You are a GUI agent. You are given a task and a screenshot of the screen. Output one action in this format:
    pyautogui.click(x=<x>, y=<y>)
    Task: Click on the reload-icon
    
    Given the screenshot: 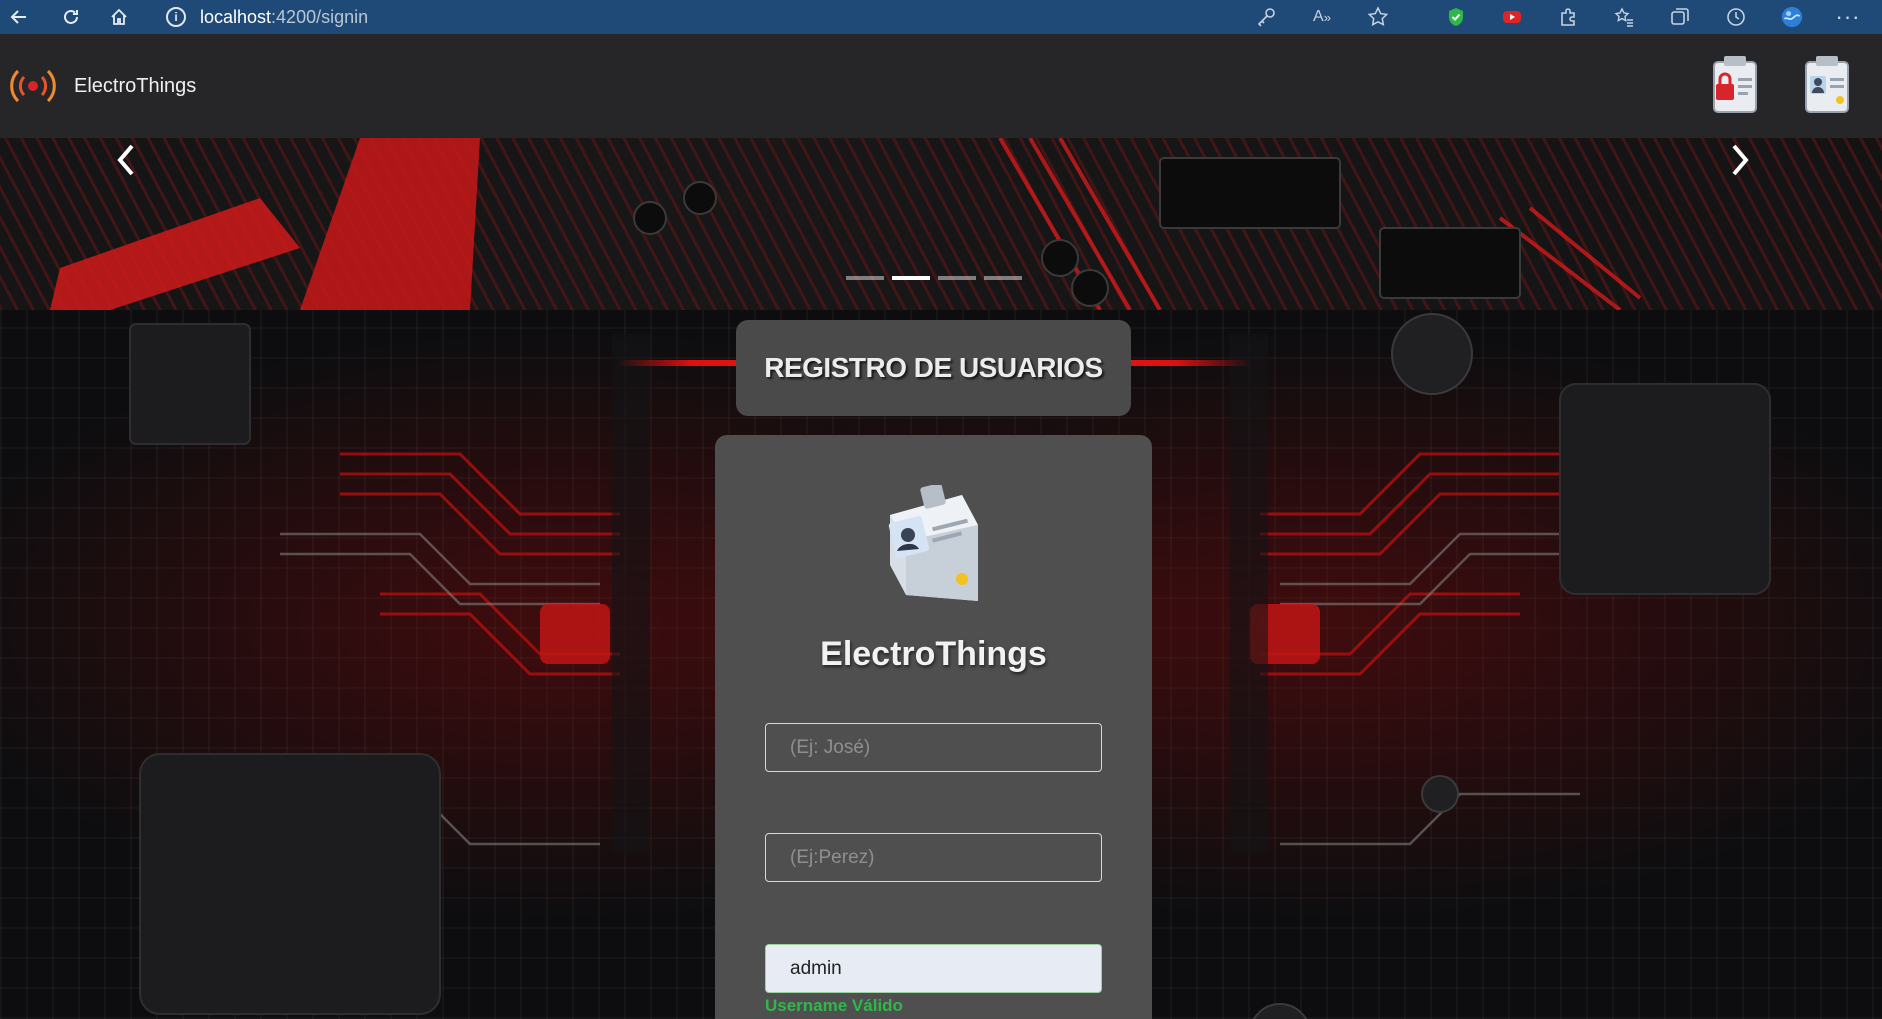 What is the action you would take?
    pyautogui.click(x=71, y=16)
    